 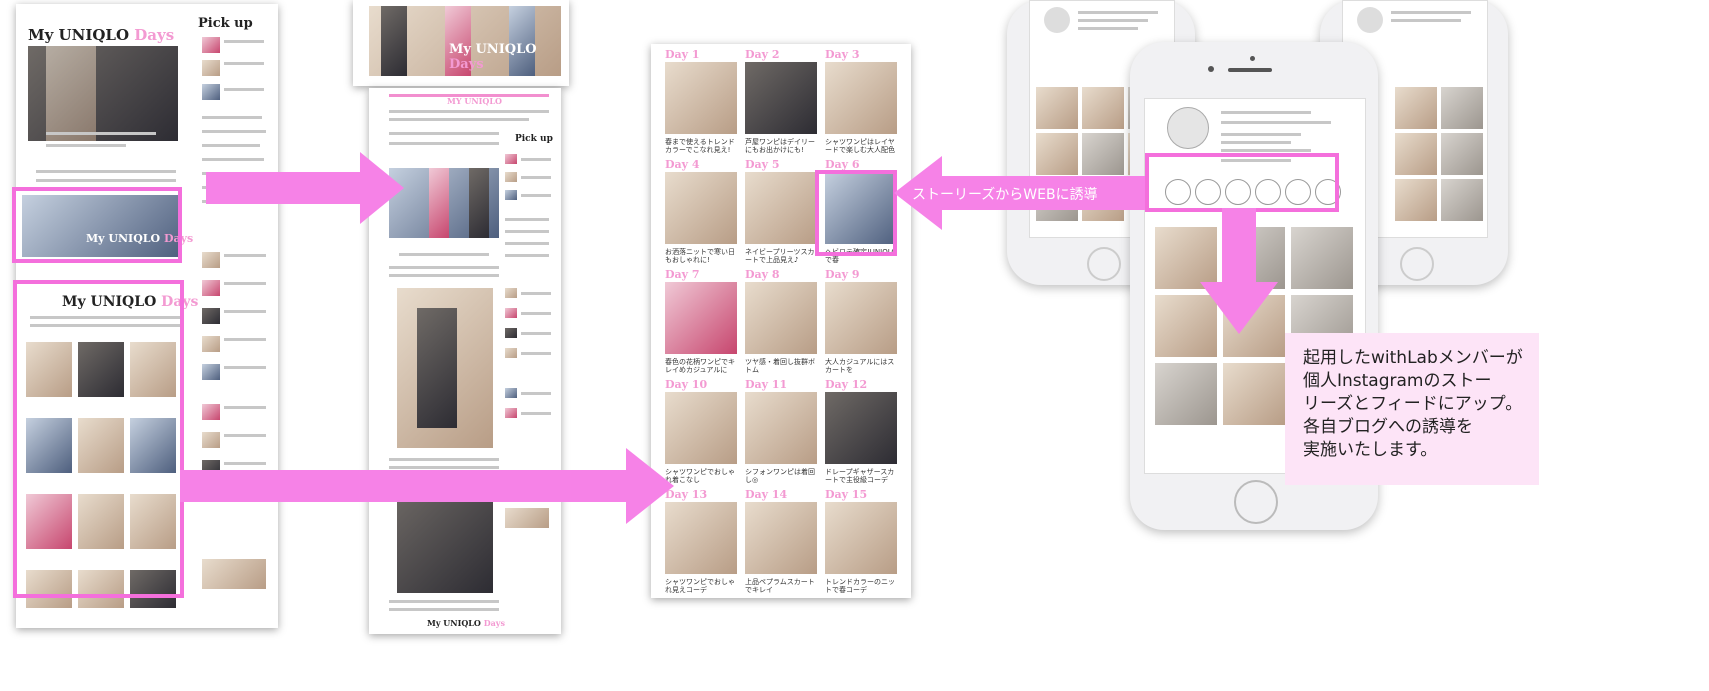 What do you see at coordinates (863, 476) in the screenshot?
I see `day-caption: ドレープギャザースカートで主役級コーデ` at bounding box center [863, 476].